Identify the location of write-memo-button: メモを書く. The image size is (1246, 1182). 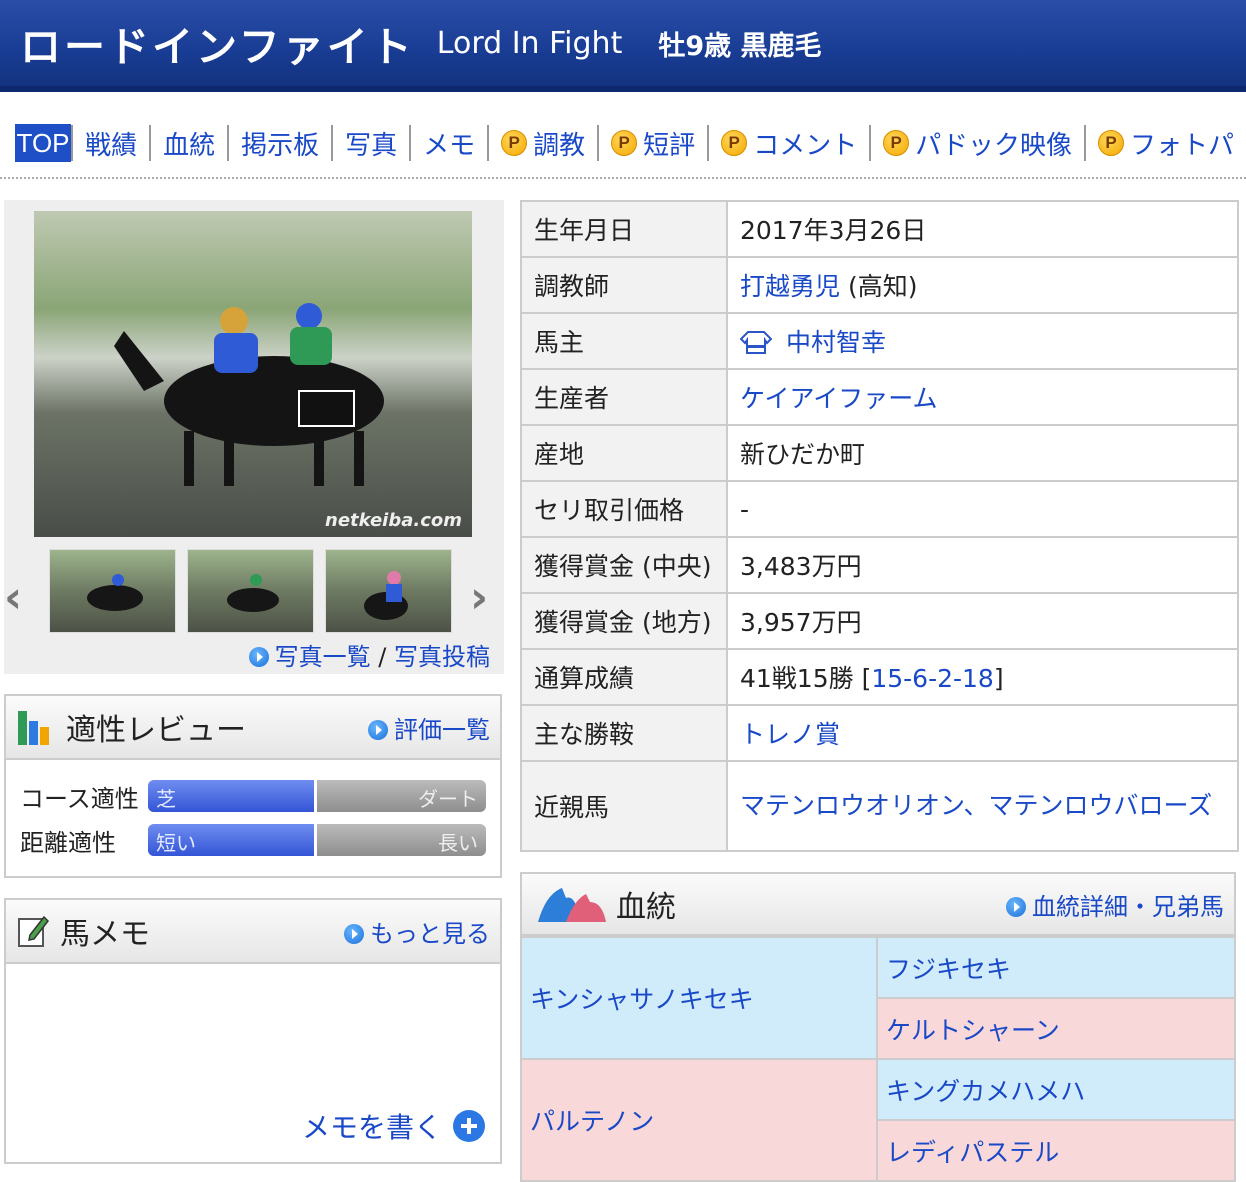
(394, 1126).